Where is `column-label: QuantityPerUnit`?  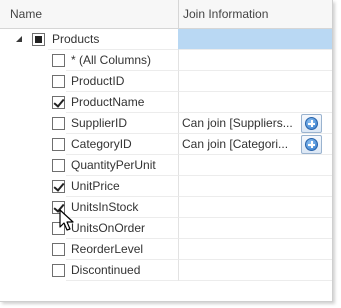 column-label: QuantityPerUnit is located at coordinates (113, 165).